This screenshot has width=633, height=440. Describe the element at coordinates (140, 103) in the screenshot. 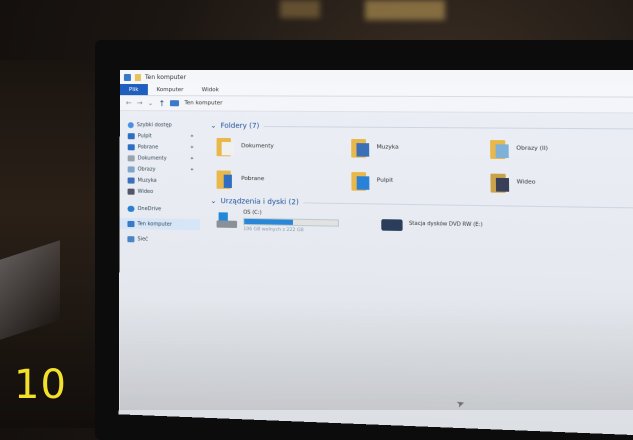

I see `forward-arrow-icon: →` at that location.